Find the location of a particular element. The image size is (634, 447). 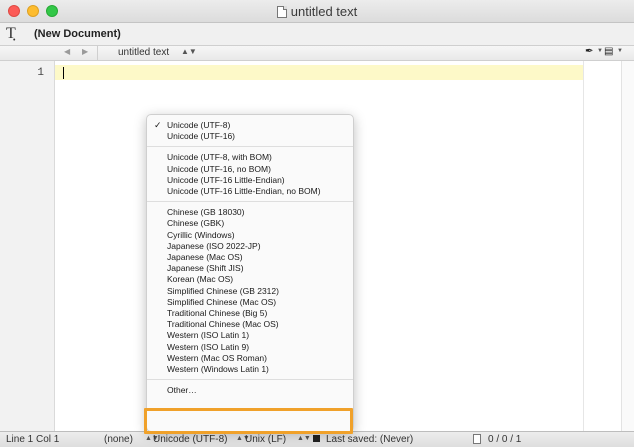

encoding-menu-item: Traditional Chinese (Big 5) is located at coordinates (217, 313).